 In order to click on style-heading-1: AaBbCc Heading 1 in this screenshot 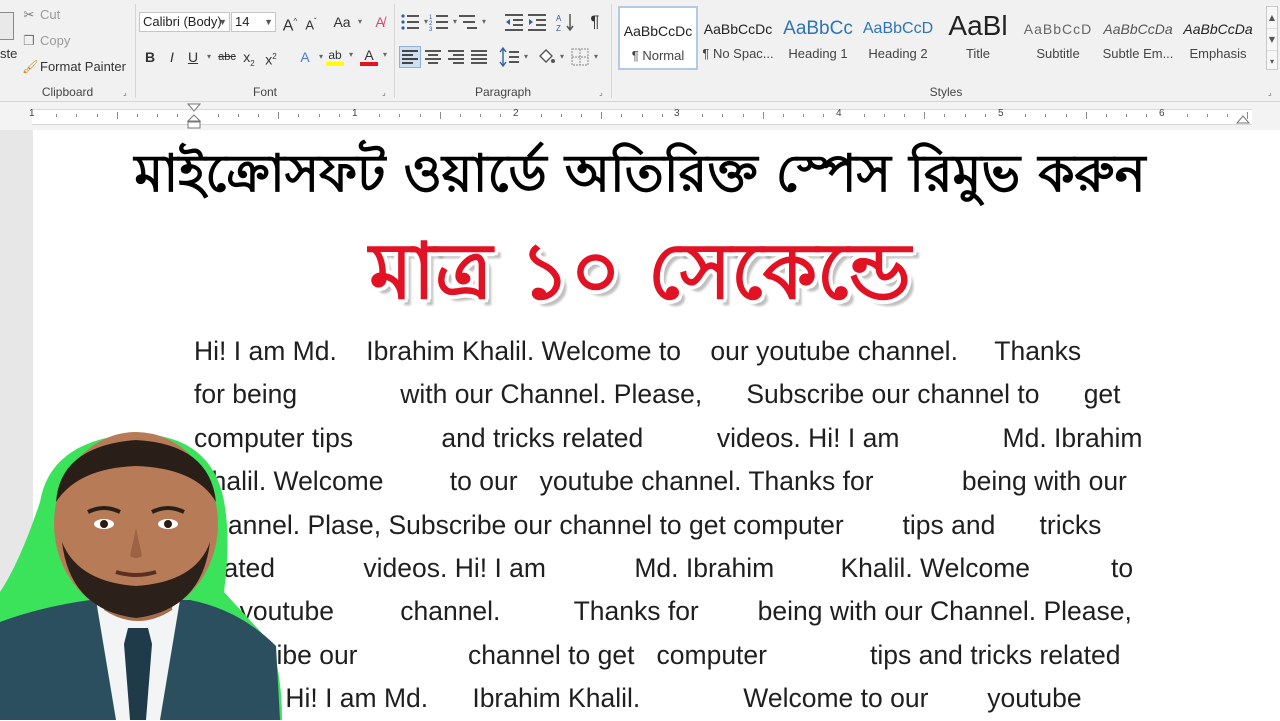, I will do `click(818, 38)`.